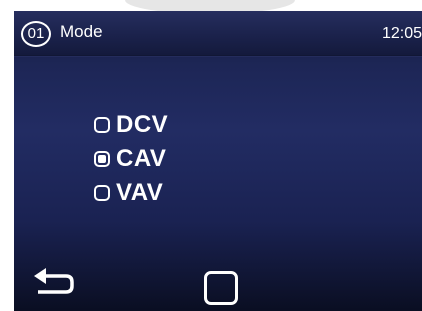 This screenshot has height=311, width=422. I want to click on mode-option-label: VAV, so click(140, 192).